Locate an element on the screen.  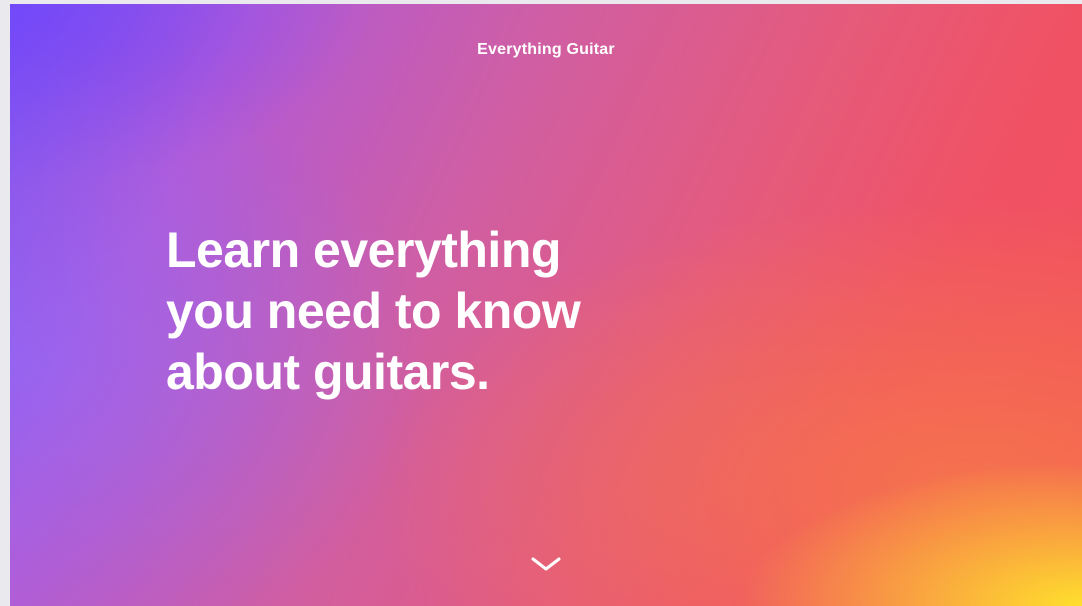
hero-headline-line-3: about guitars. is located at coordinates (328, 372).